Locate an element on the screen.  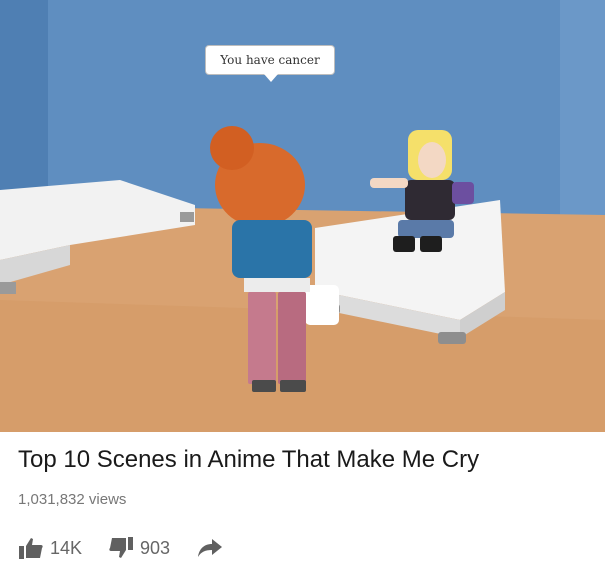
thumbs-up-icon is located at coordinates (31, 548).